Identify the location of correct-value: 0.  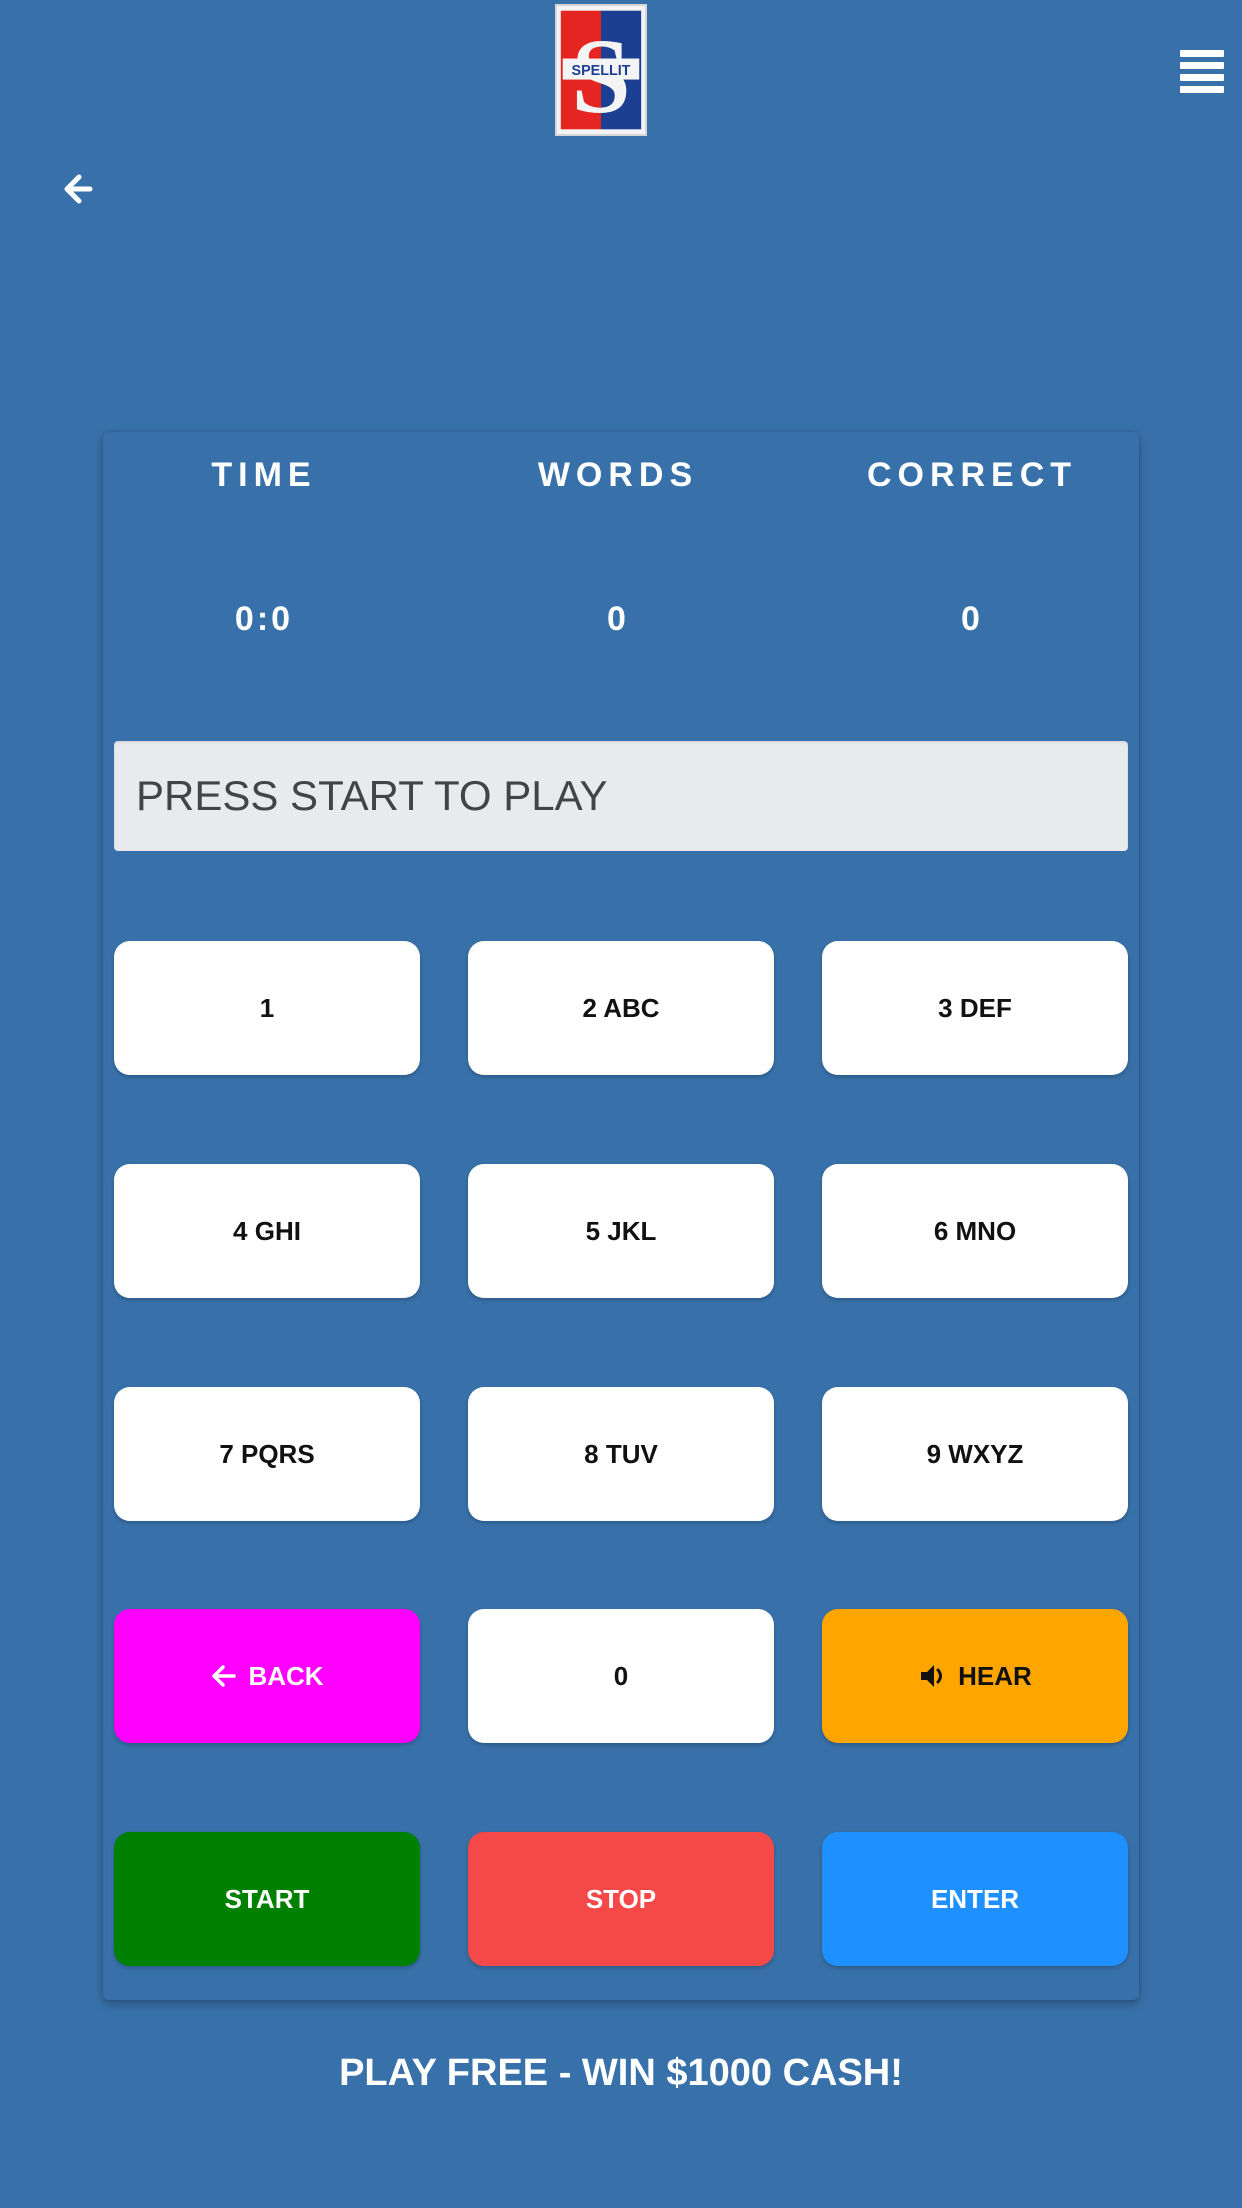
(972, 619).